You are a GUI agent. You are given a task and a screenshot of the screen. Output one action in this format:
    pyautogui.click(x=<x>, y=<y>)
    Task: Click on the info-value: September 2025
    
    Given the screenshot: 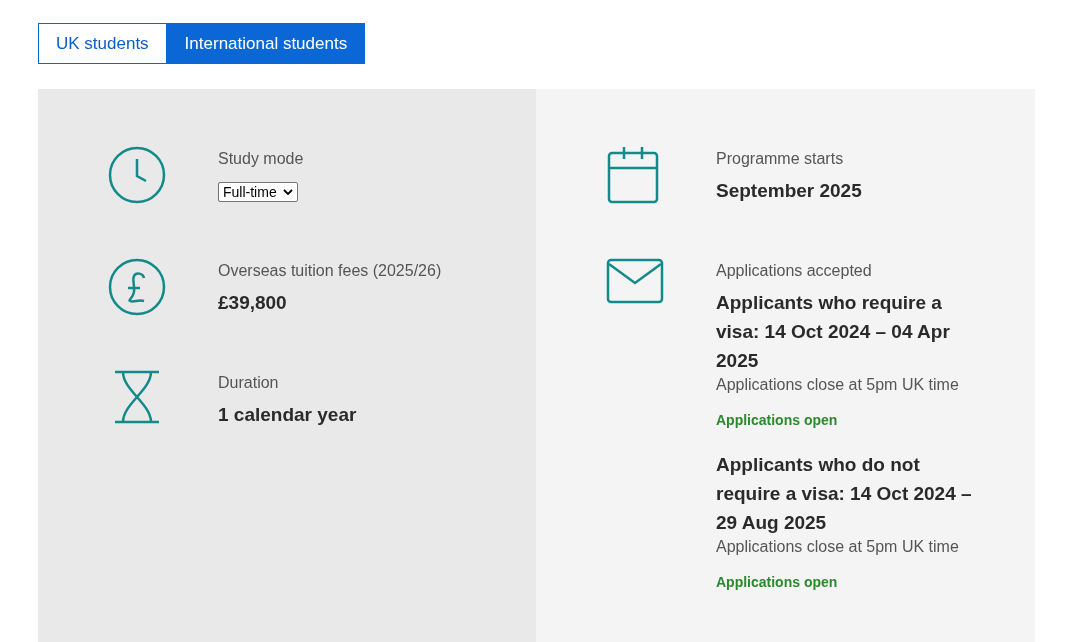 What is the action you would take?
    pyautogui.click(x=789, y=191)
    